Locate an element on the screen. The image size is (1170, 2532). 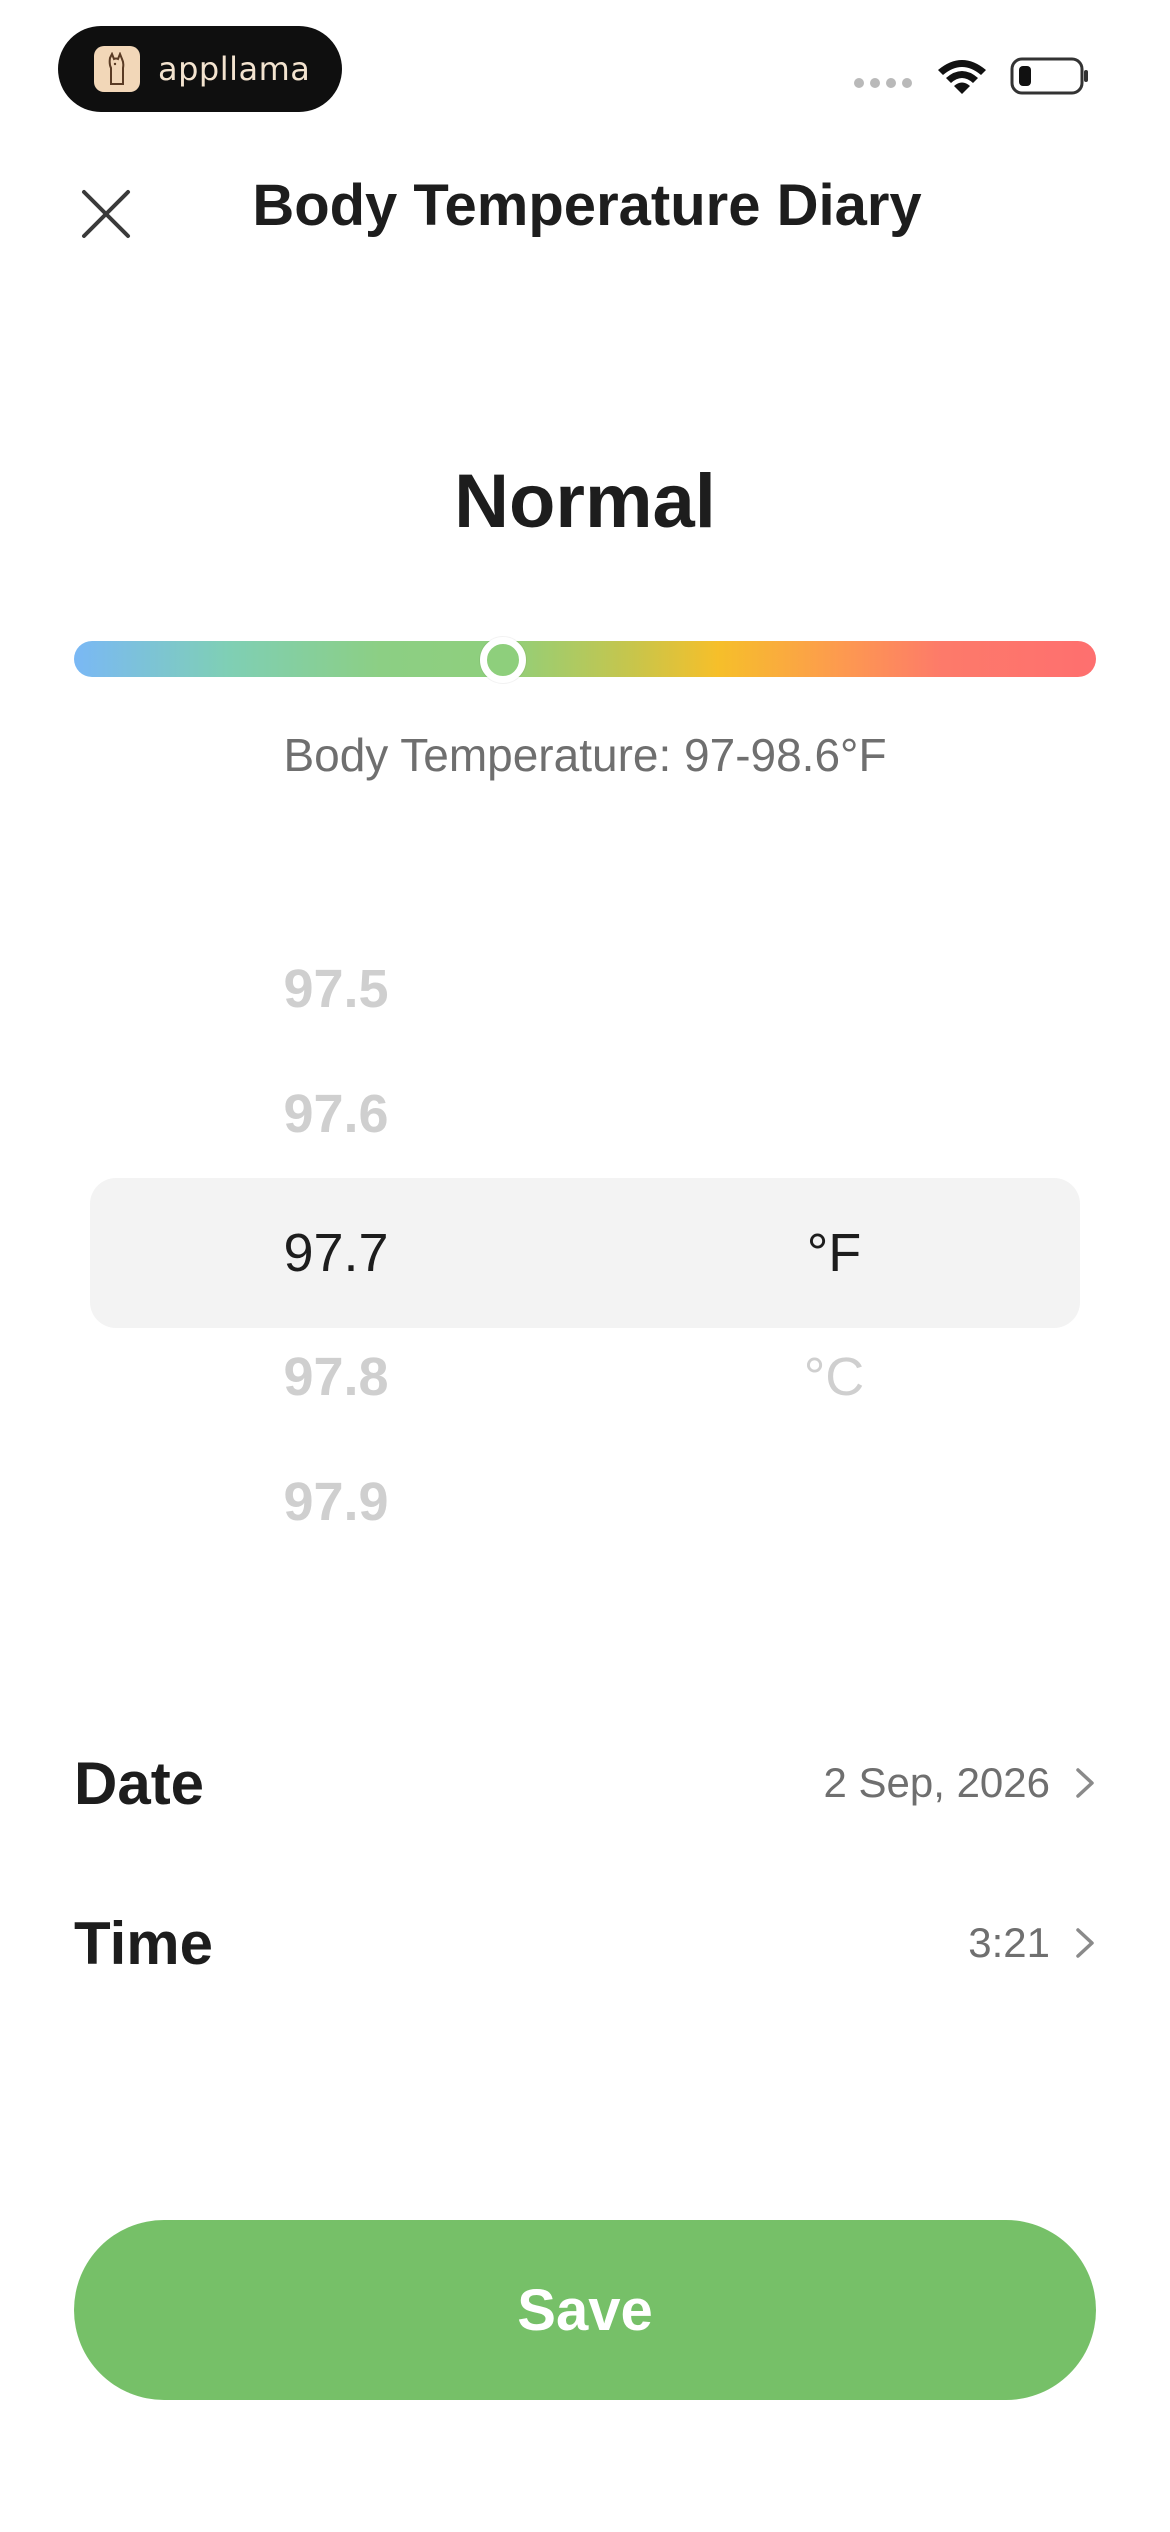
system-status is located at coordinates (972, 76).